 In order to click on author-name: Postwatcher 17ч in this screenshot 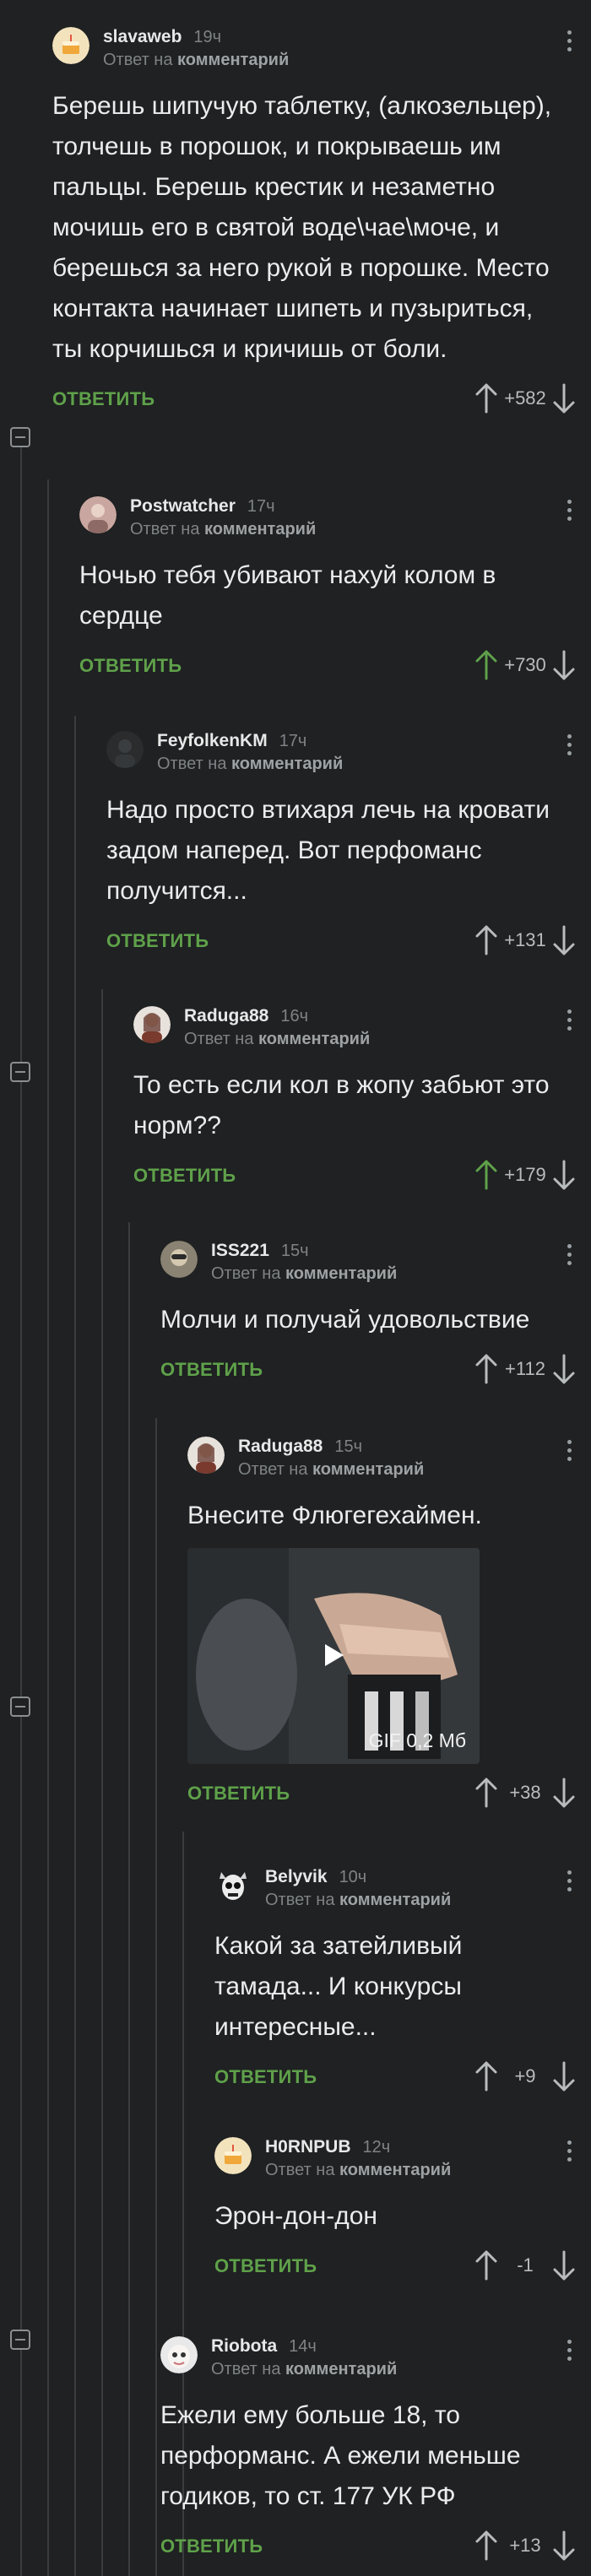, I will do `click(202, 506)`.